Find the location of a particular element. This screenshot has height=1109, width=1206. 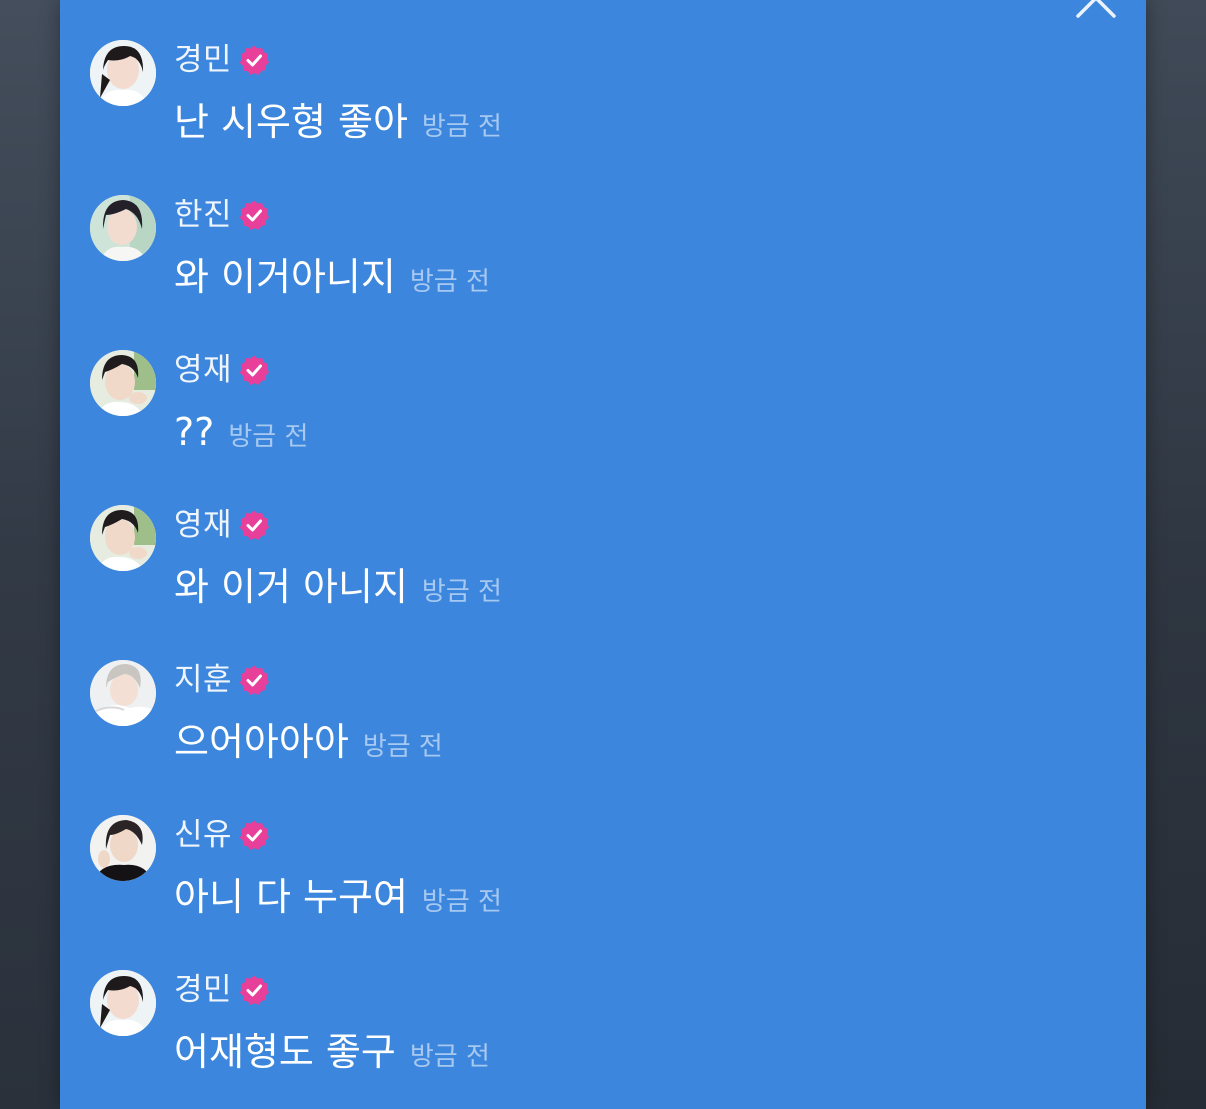

chat-message: 경민 어재형도 좋구 방금 전 is located at coordinates (603, 1039).